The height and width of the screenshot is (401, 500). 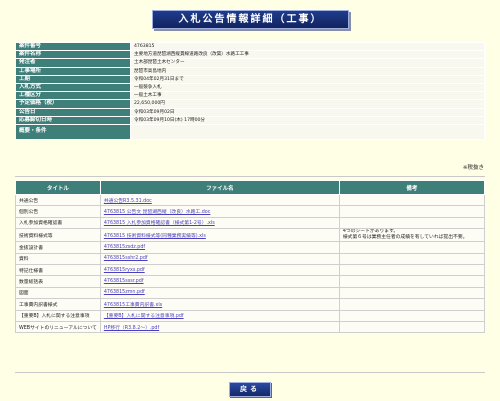 I want to click on info-label: 公告日, so click(x=73, y=112).